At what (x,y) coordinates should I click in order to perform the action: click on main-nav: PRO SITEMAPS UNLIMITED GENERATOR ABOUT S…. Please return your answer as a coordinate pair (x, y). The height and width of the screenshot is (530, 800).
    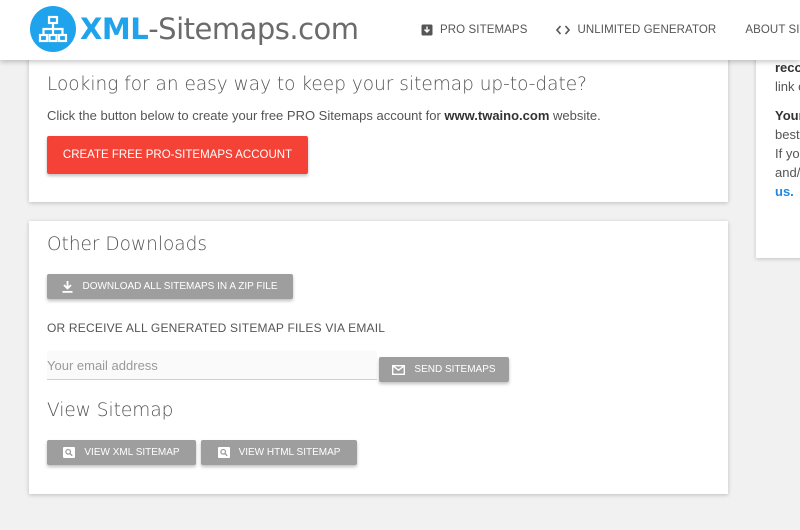
    Looking at the image, I should click on (610, 30).